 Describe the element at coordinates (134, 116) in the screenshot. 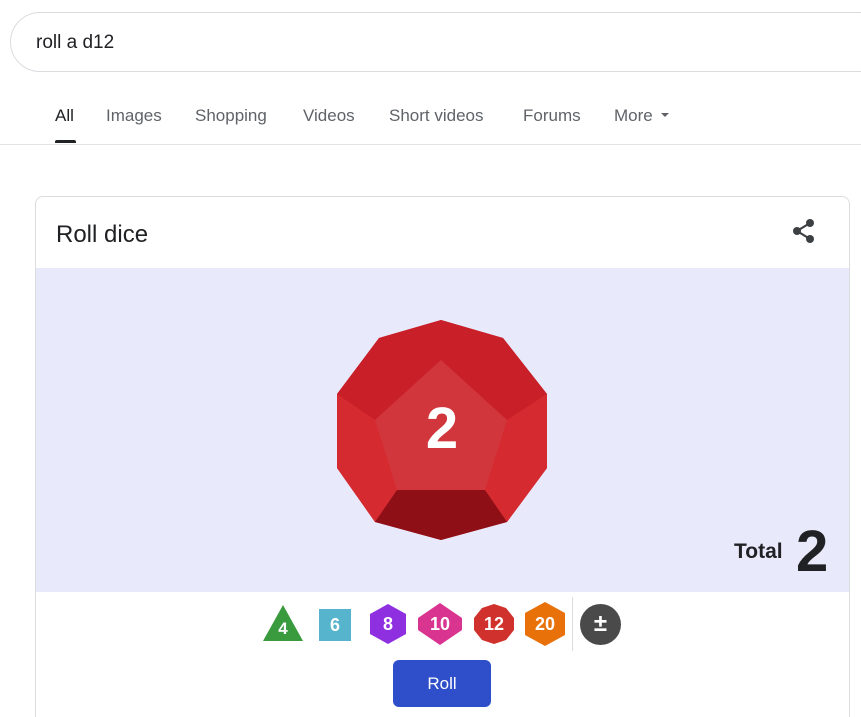

I see `tab-images: Images` at that location.